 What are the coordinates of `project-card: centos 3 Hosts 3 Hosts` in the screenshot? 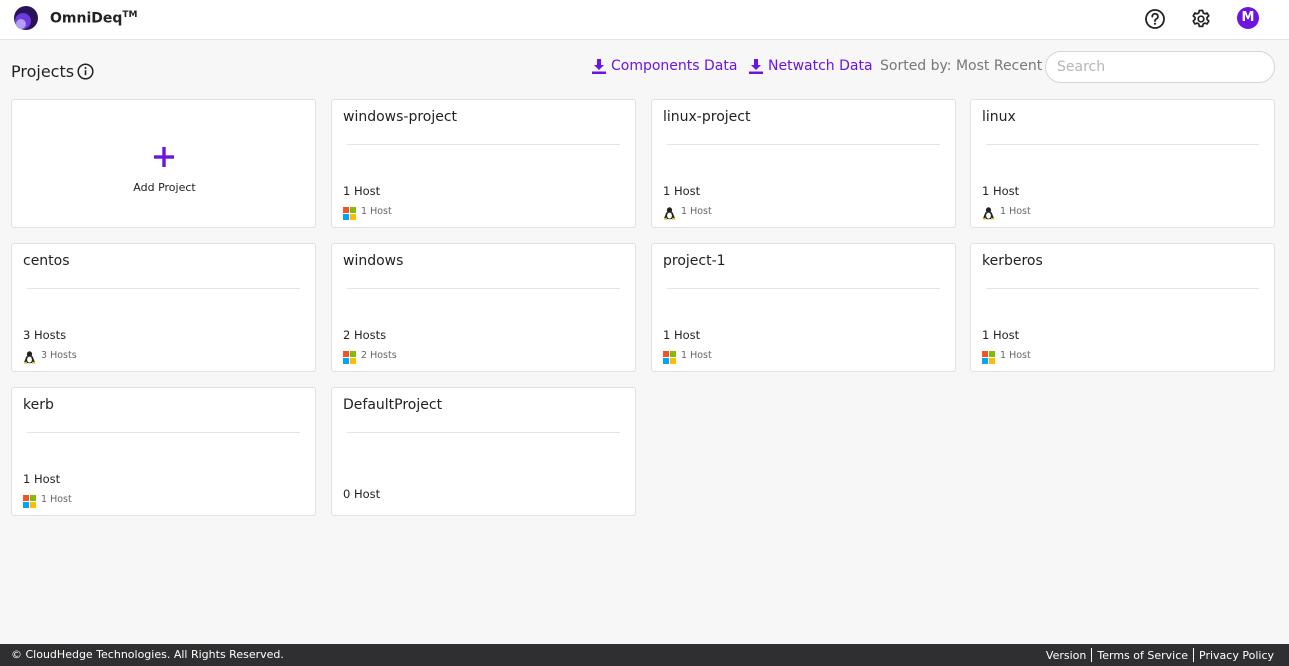 It's located at (163, 307).